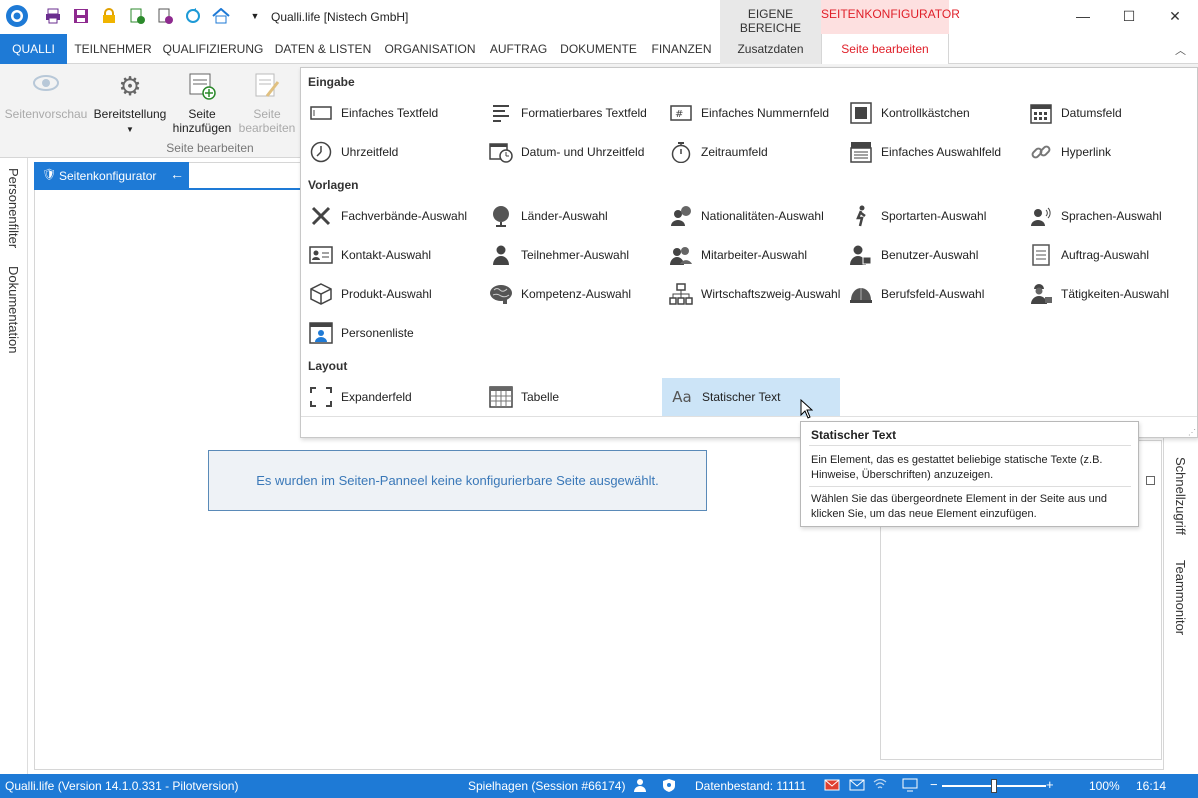  I want to click on gallery-item-zeitraumfeld: Zeitraumfeld, so click(750, 152).